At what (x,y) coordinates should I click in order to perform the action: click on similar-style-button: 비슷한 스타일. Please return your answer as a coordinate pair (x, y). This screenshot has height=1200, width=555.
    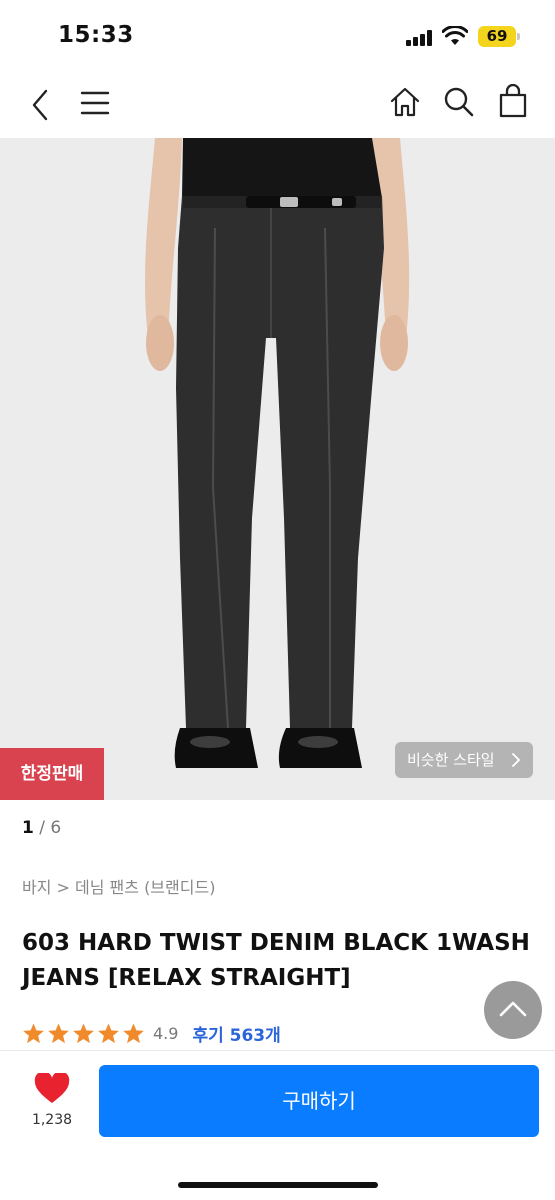
    Looking at the image, I should click on (464, 760).